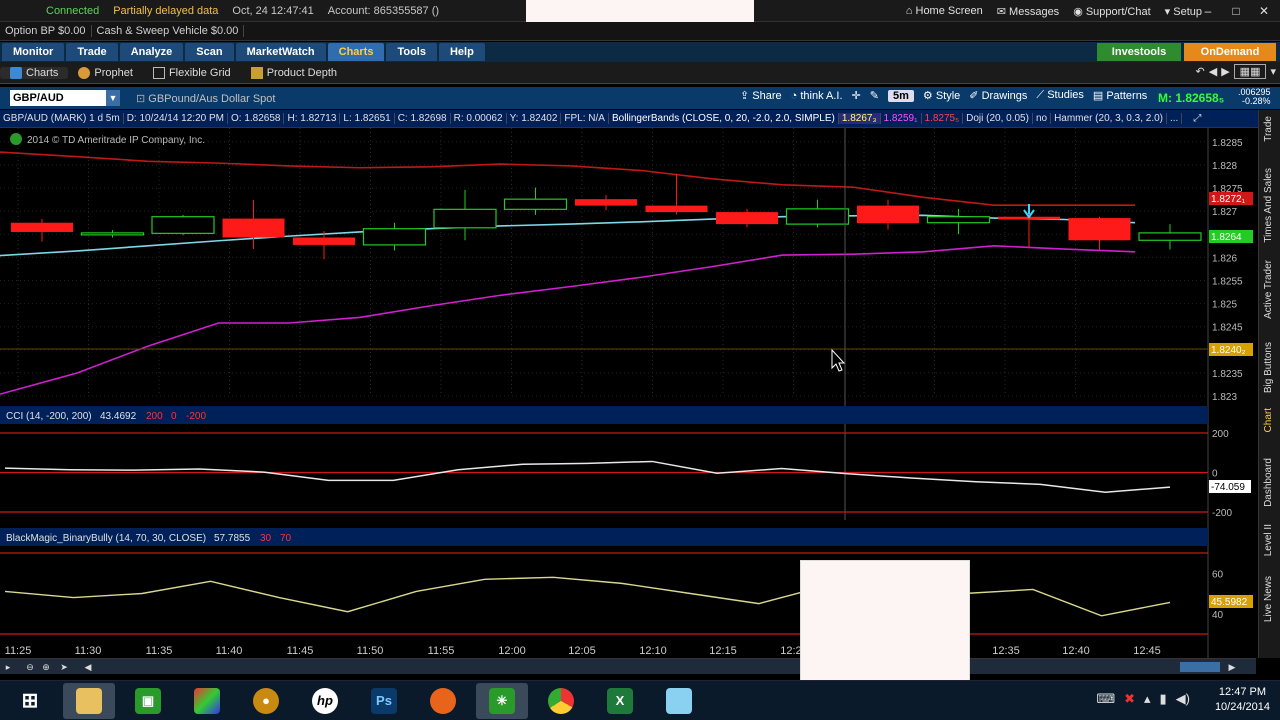 The image size is (1280, 720). I want to click on side-tab-big-buttons: Big Buttons, so click(1268, 367).